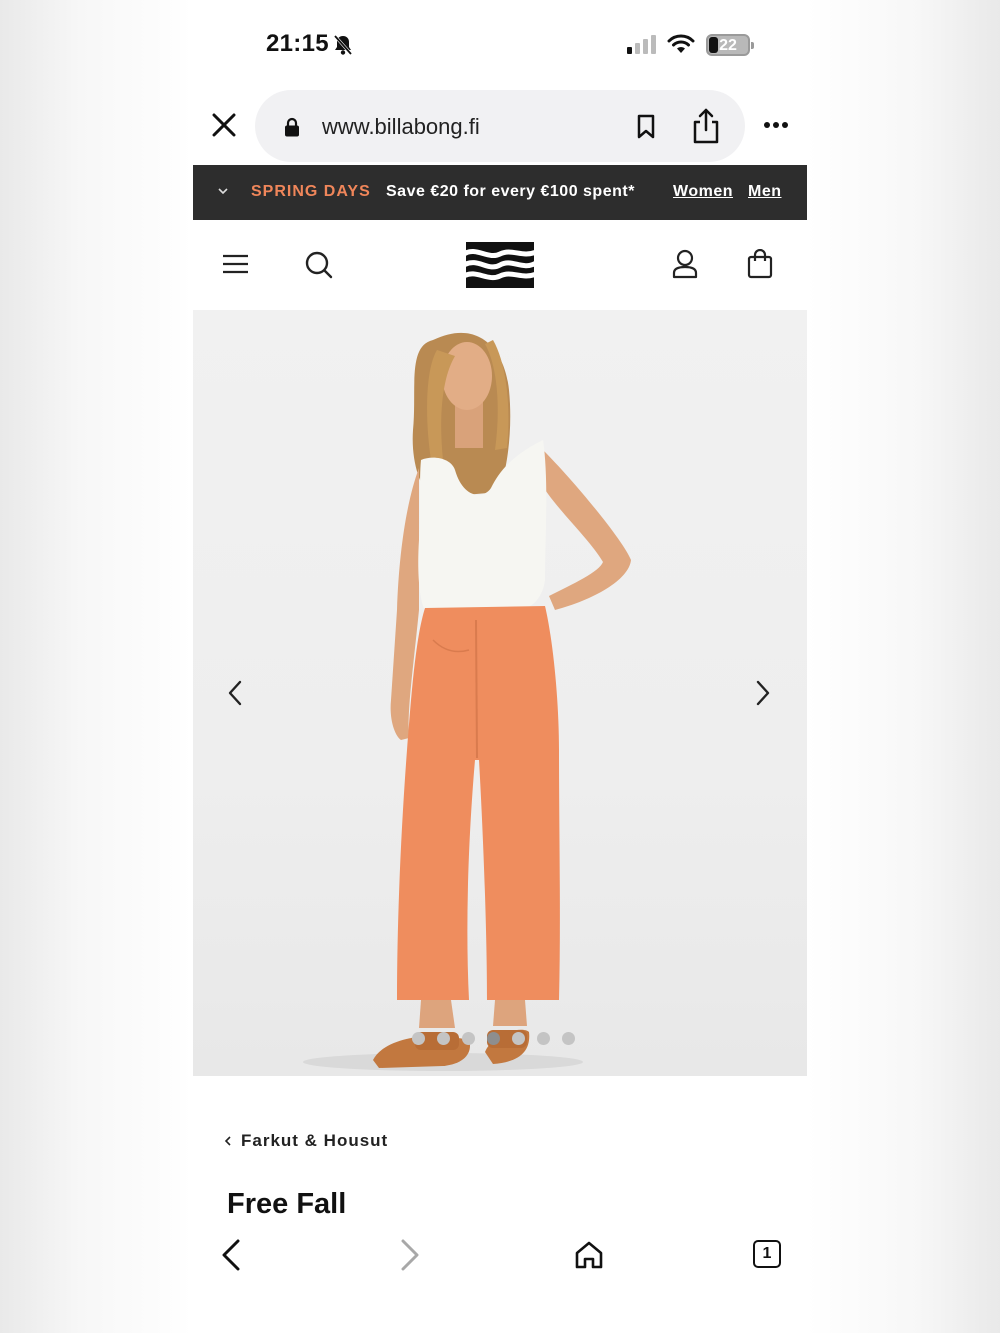 Image resolution: width=1000 pixels, height=1333 pixels. What do you see at coordinates (231, 1255) in the screenshot?
I see `back-icon` at bounding box center [231, 1255].